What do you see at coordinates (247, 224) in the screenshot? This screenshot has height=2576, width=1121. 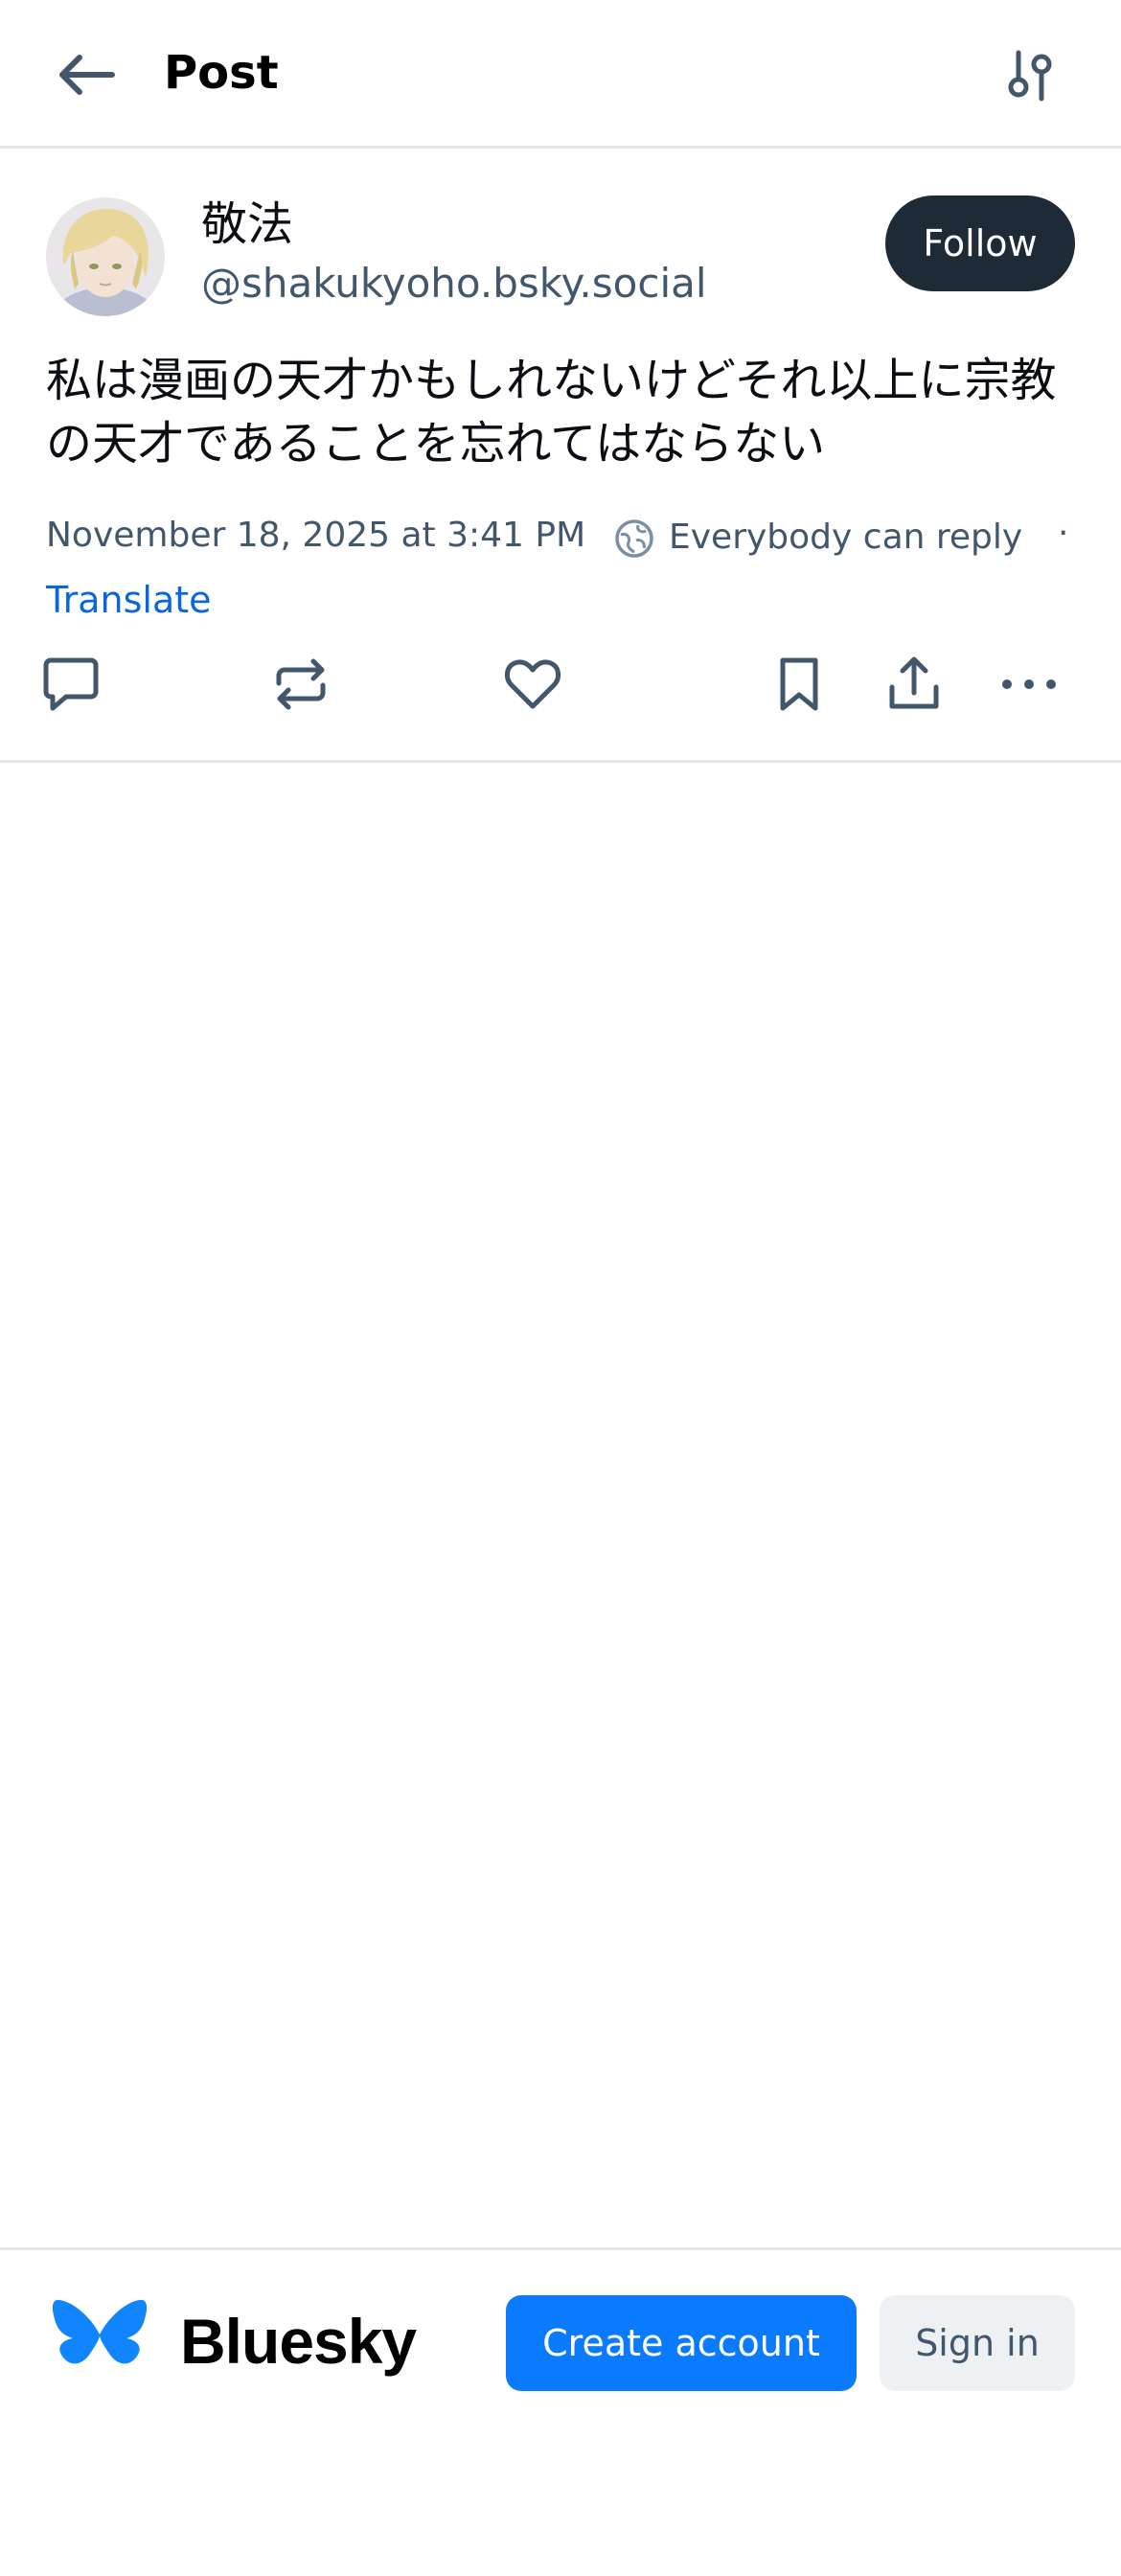 I see `author-display-name: 敬法` at bounding box center [247, 224].